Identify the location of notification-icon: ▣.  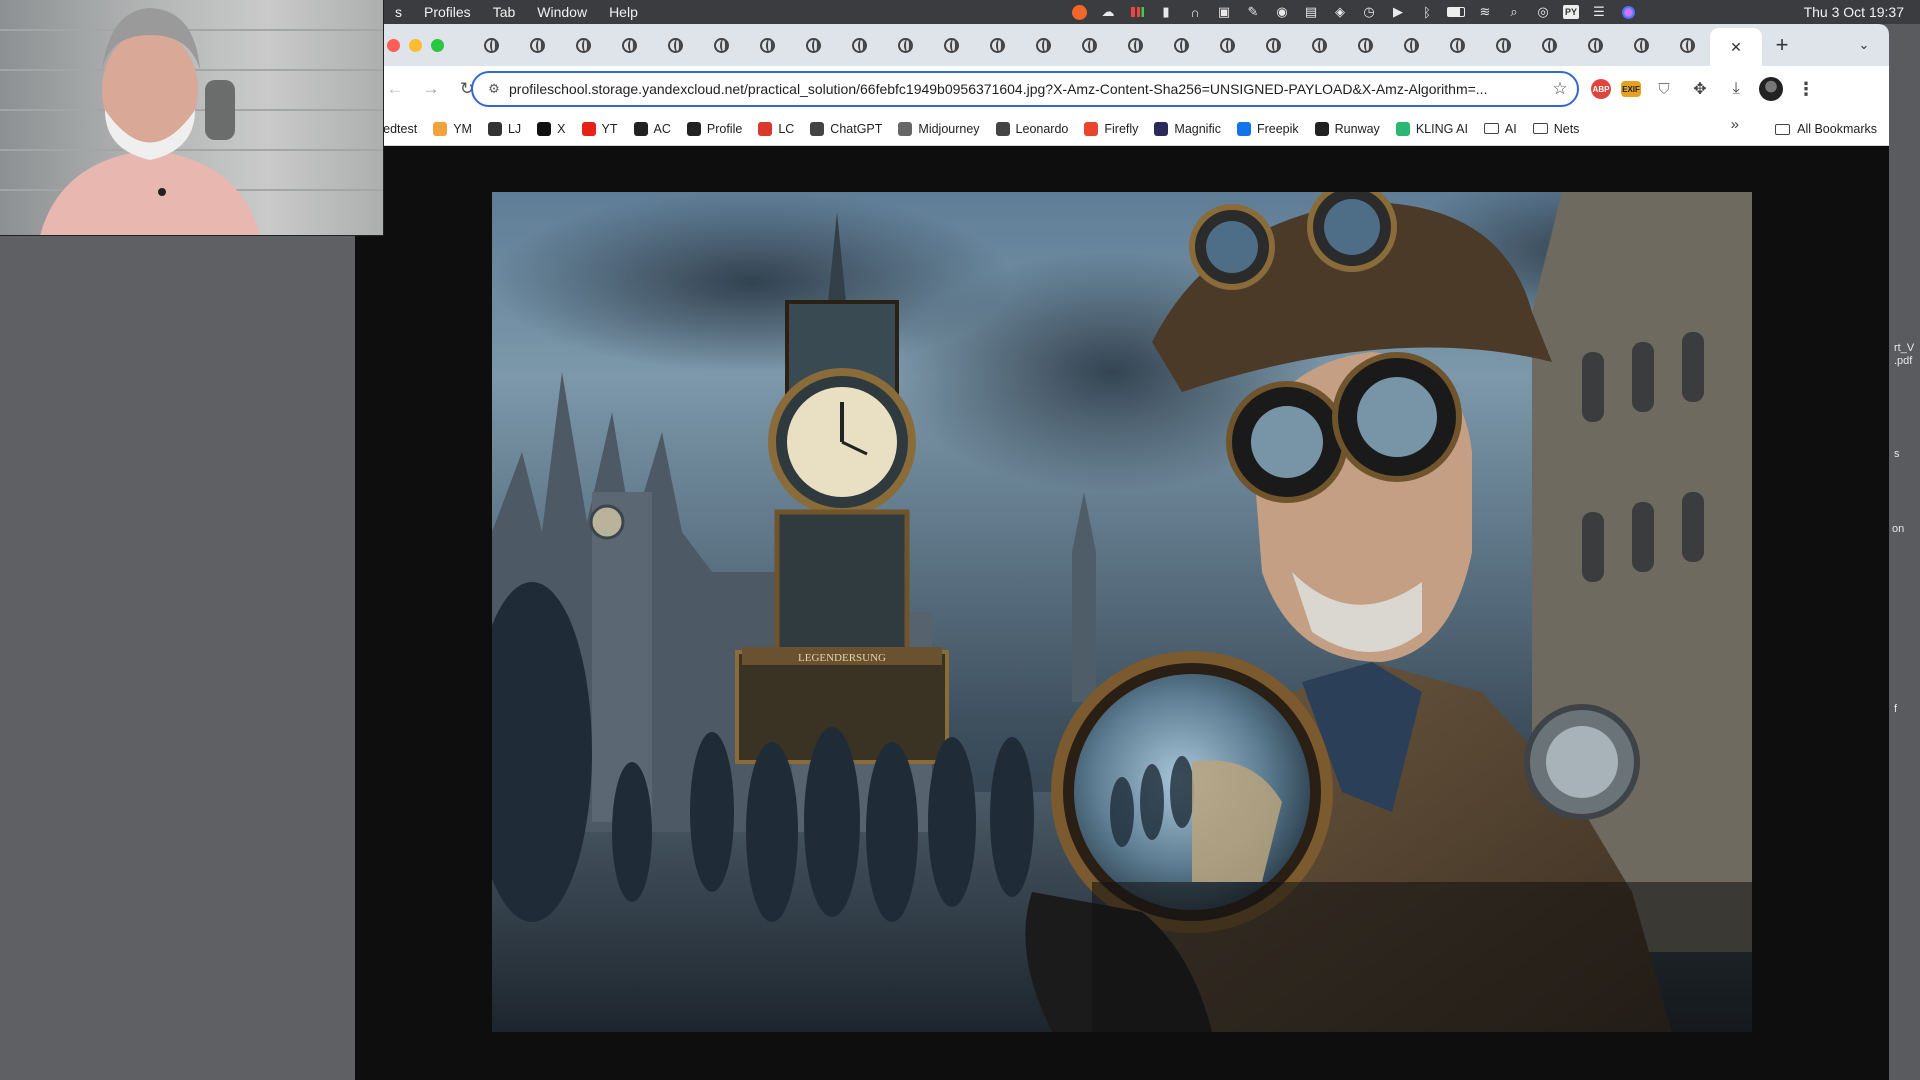
(1224, 12).